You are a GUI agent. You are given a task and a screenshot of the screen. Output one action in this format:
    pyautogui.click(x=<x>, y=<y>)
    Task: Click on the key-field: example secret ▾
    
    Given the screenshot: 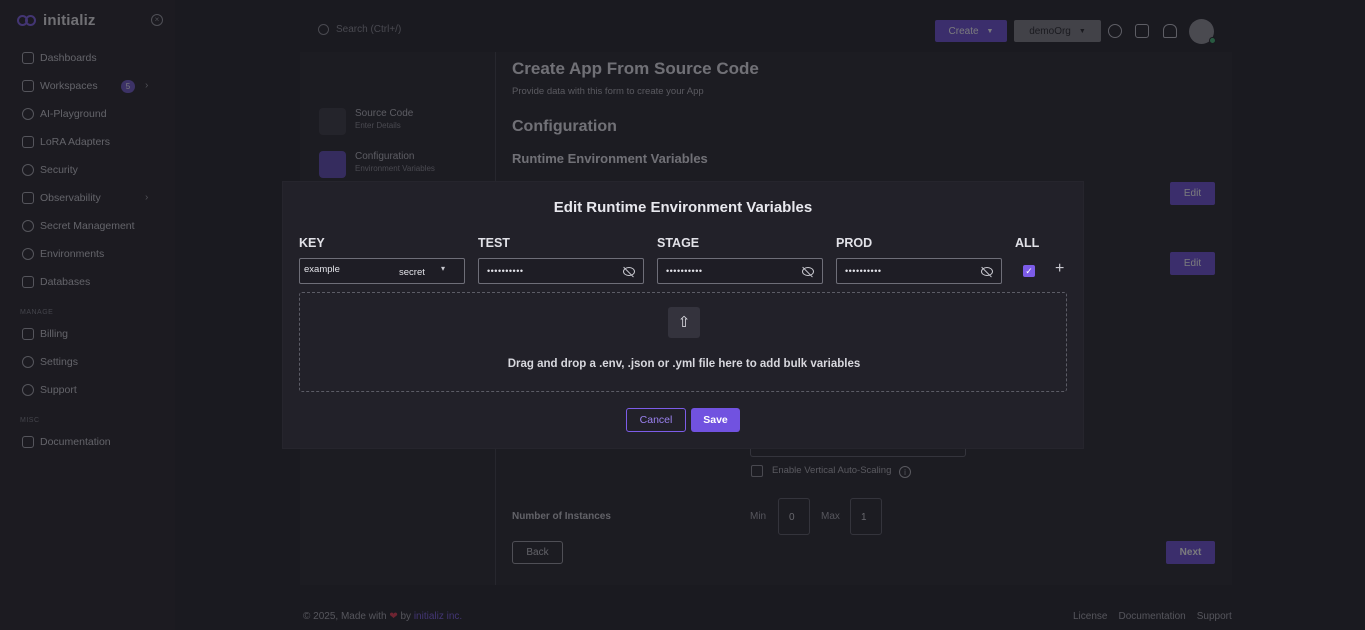 What is the action you would take?
    pyautogui.click(x=382, y=271)
    